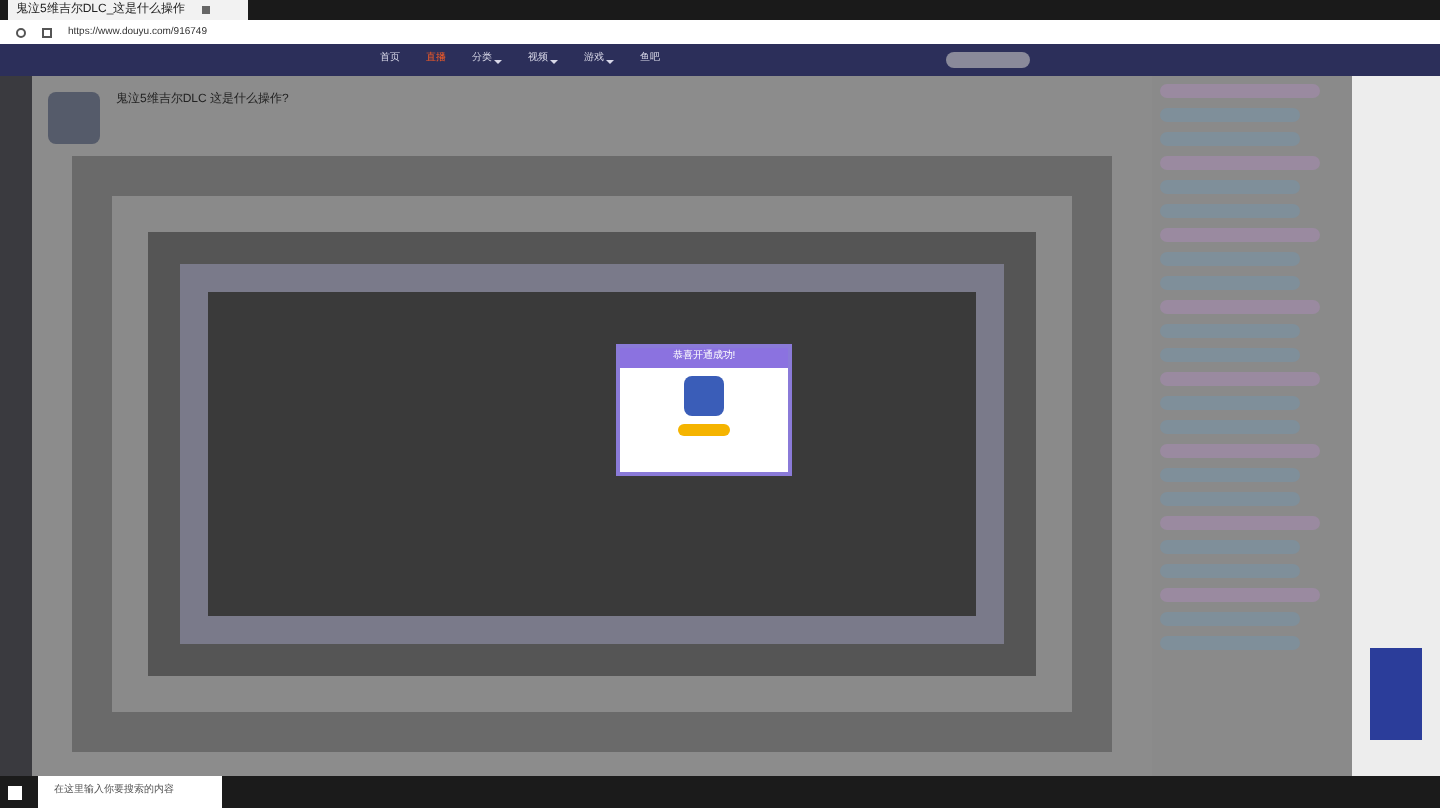 The height and width of the screenshot is (808, 1440). Describe the element at coordinates (1396, 694) in the screenshot. I see `ad-placeholder` at that location.